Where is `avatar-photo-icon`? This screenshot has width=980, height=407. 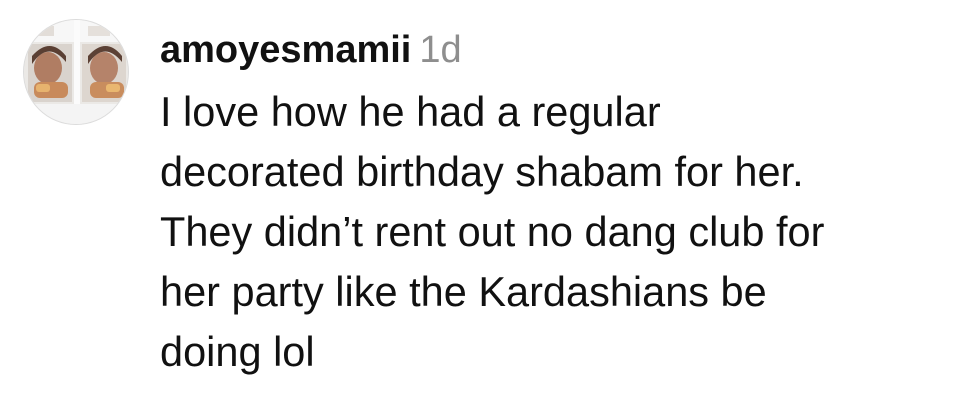 avatar-photo-icon is located at coordinates (76, 72).